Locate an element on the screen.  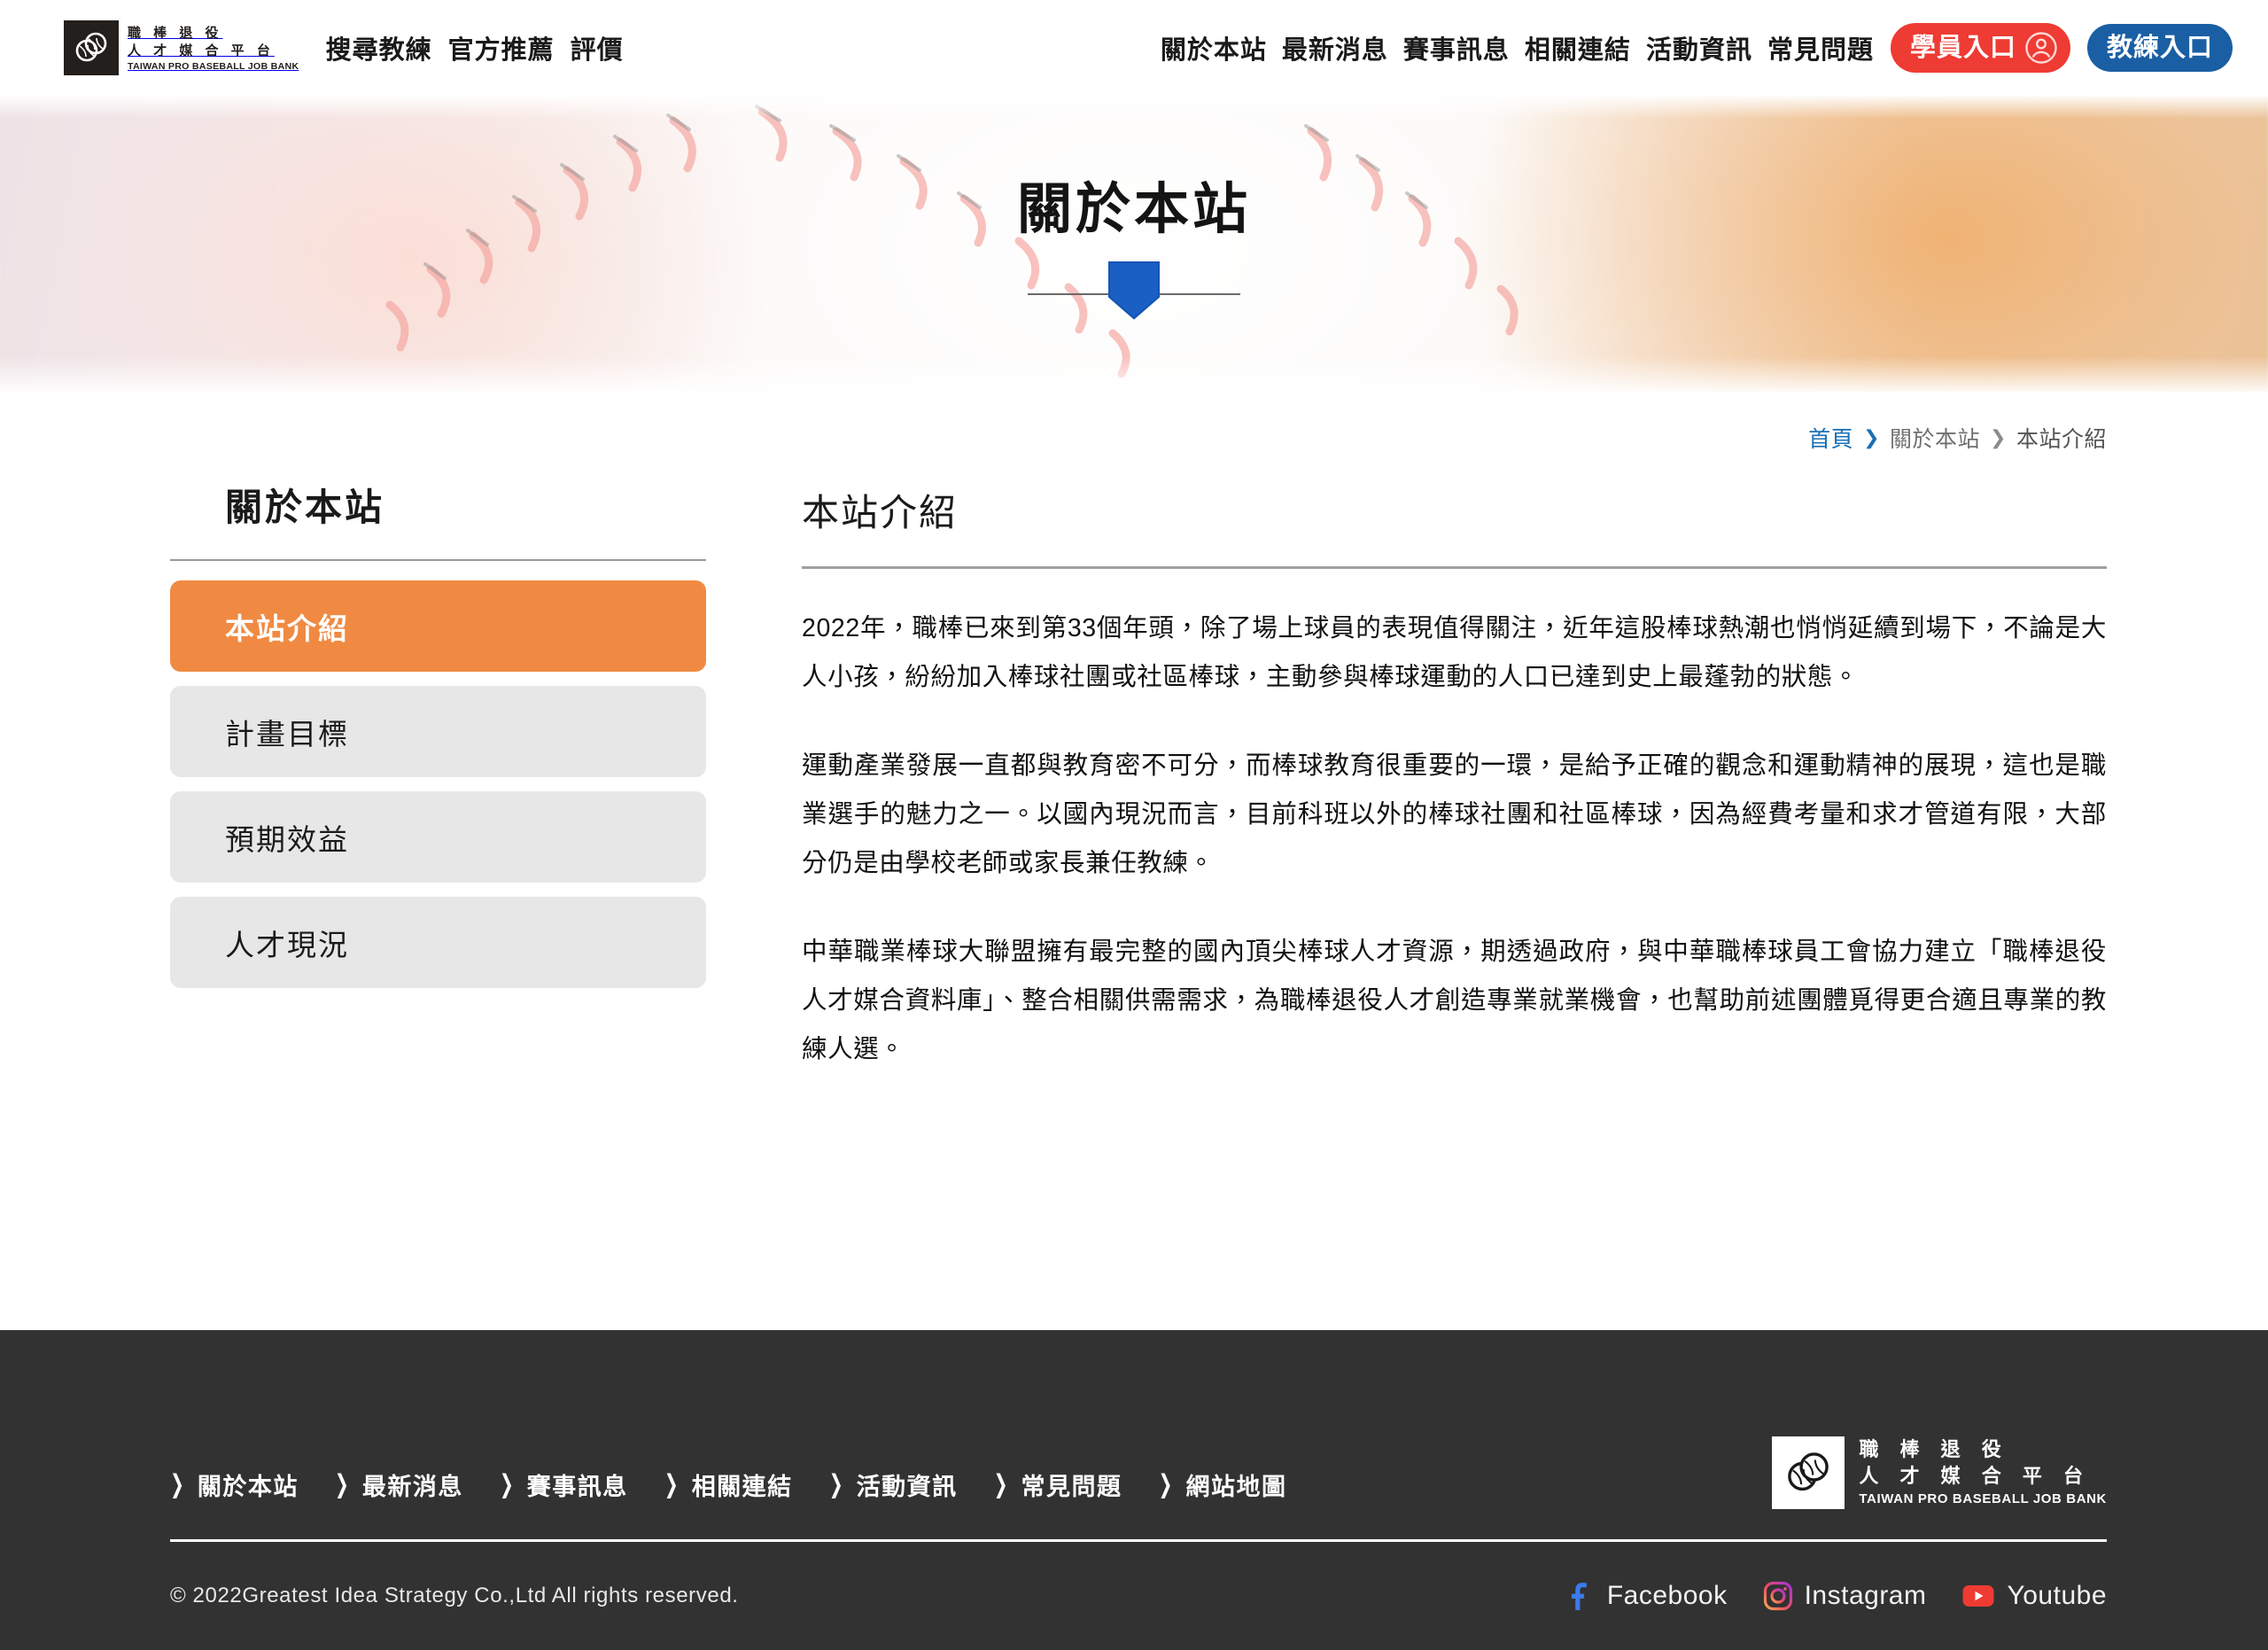
sidebar: 關於本站 本站介紹 計畫目標 預期效益 人才現況 is located at coordinates (438, 744).